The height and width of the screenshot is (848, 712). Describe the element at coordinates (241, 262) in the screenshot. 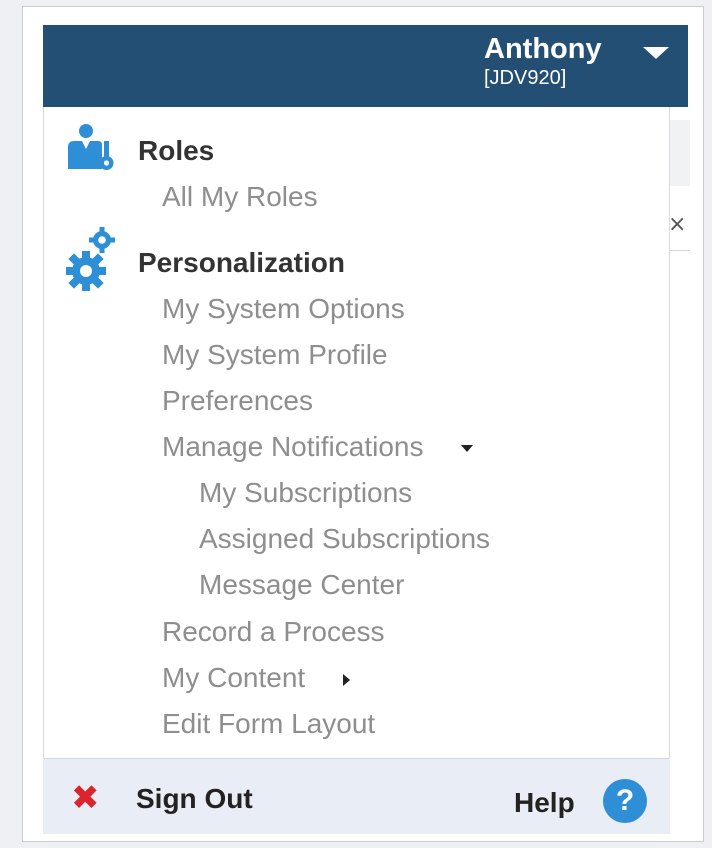

I see `section-title-personalization: Personalization` at that location.